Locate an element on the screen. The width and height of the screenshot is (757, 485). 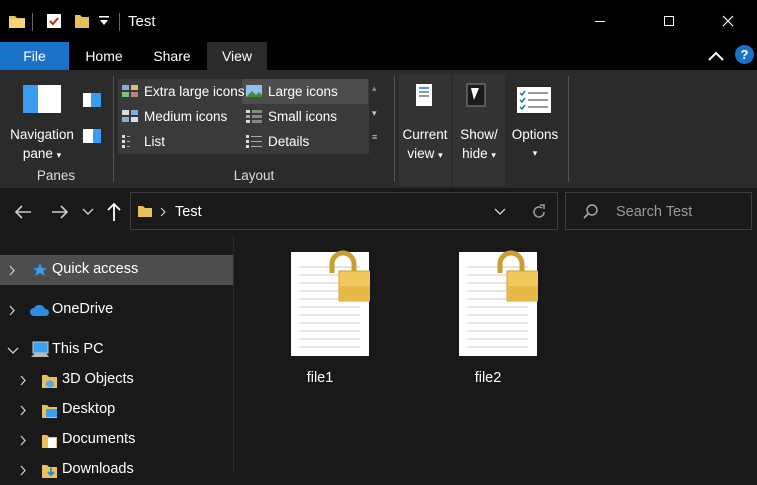
current-view-label: Current is located at coordinates (425, 134).